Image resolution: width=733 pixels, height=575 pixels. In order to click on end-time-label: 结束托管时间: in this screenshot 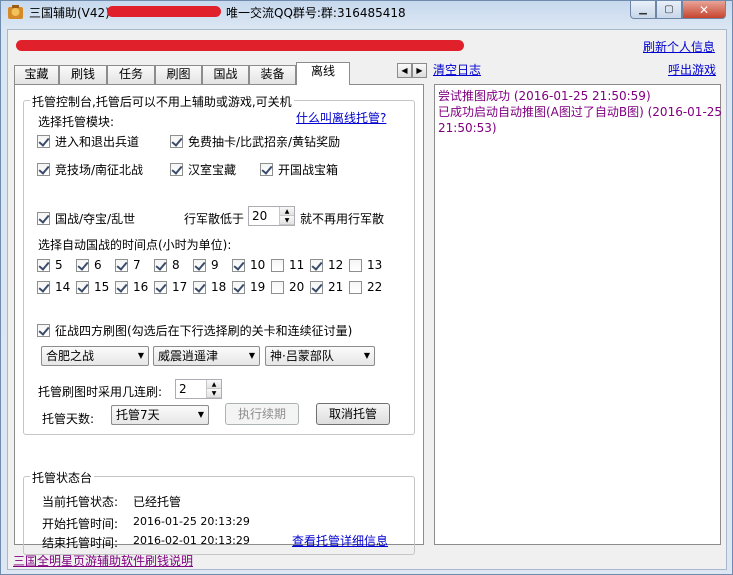, I will do `click(80, 543)`.